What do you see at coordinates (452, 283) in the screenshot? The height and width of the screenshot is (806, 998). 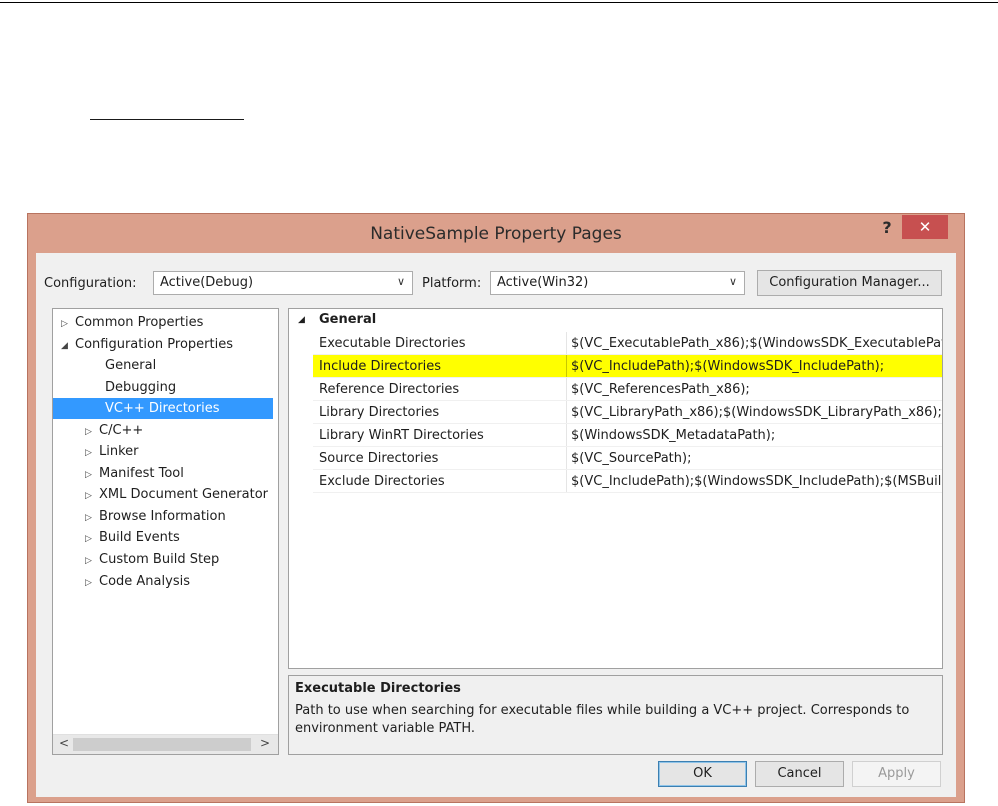 I see `platform-label: Platform:` at bounding box center [452, 283].